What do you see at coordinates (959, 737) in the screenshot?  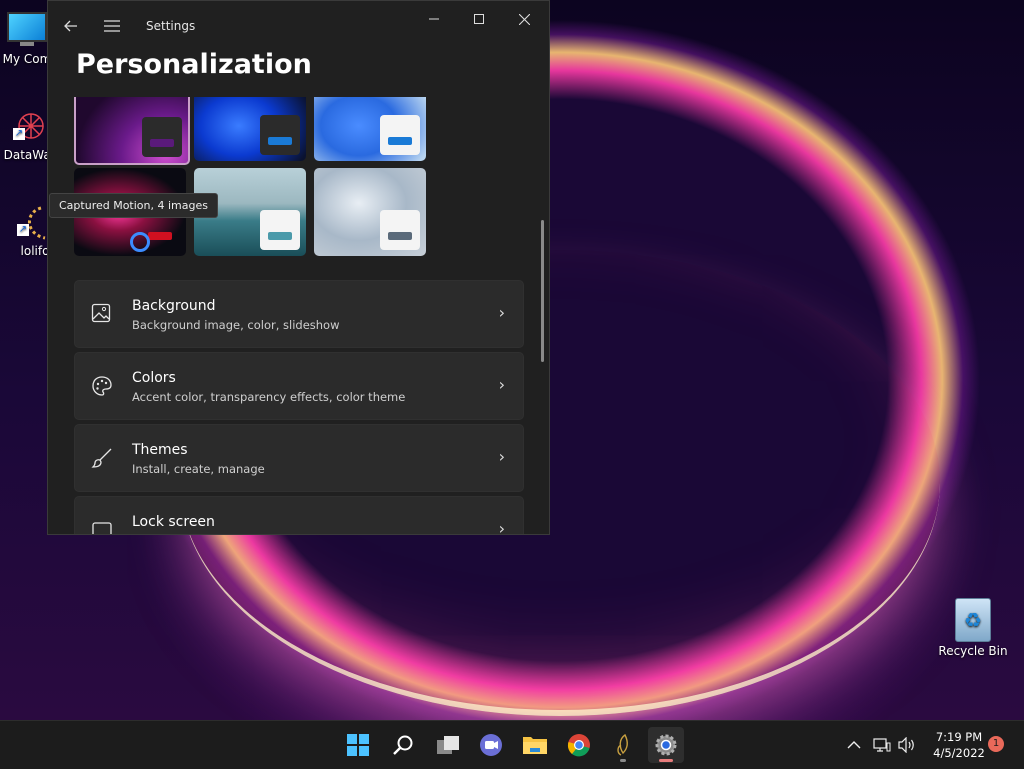 I see `clock-time: 7:19 PM` at bounding box center [959, 737].